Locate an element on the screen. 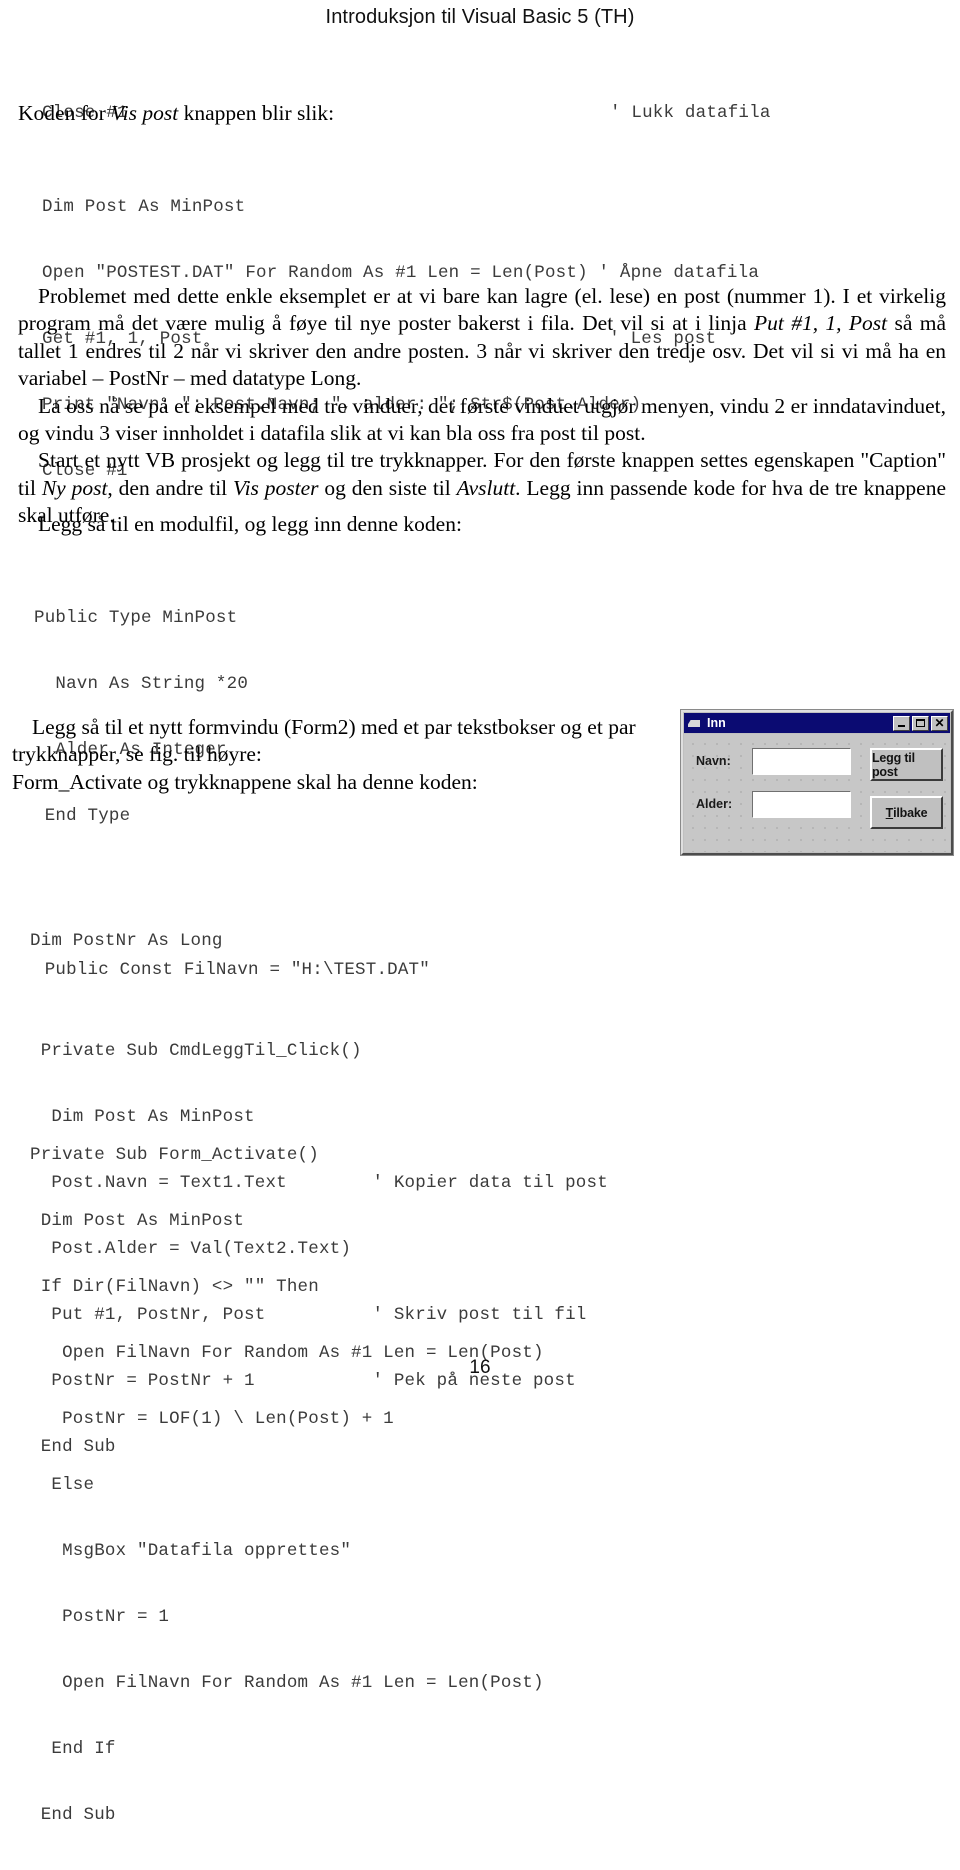  lead-in-vis-post: Koden for Vis post knappen blir slik: is located at coordinates (478, 113).